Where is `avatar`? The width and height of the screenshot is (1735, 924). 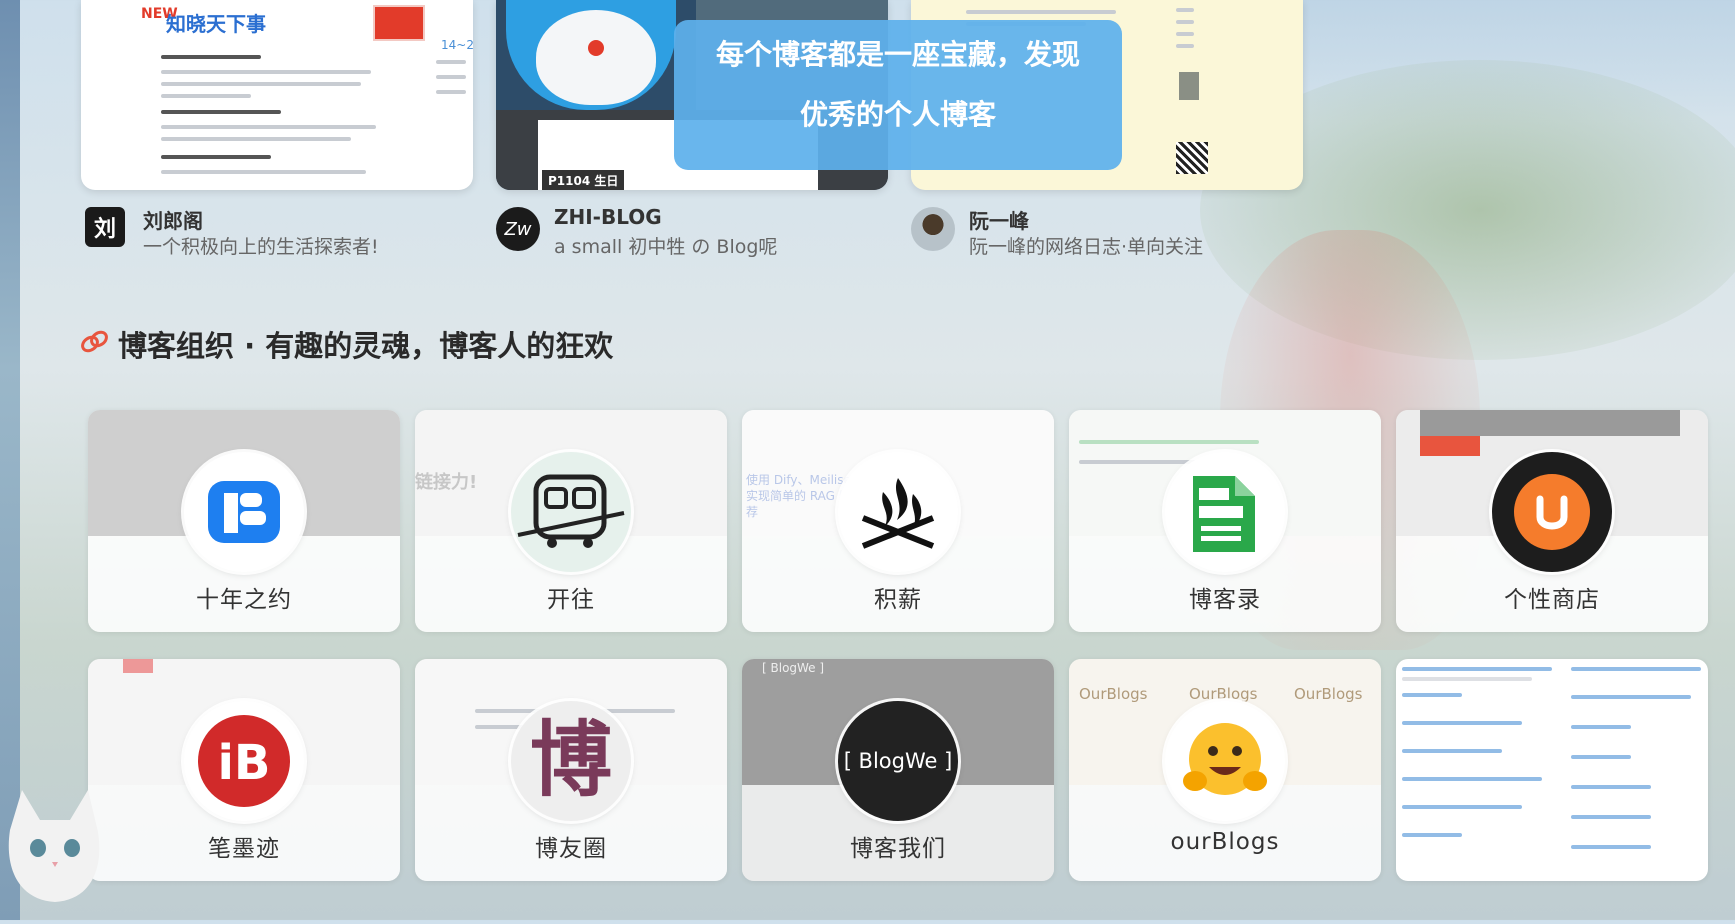
avatar is located at coordinates (933, 229).